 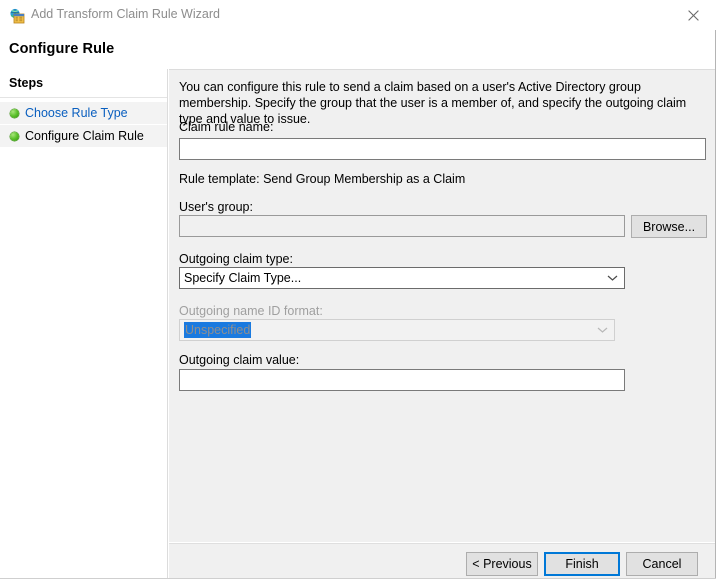 I want to click on close-icon, so click(x=693, y=15).